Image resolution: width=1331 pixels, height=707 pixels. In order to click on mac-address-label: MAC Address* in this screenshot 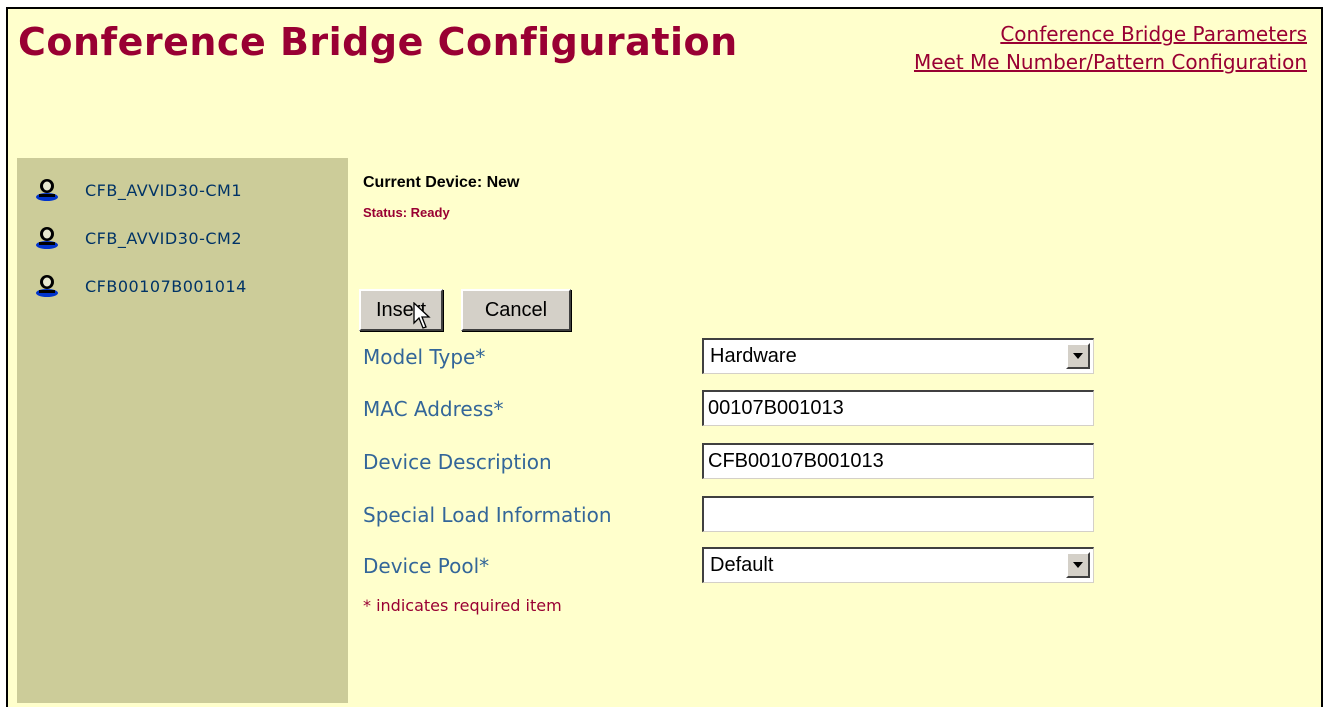, I will do `click(433, 409)`.